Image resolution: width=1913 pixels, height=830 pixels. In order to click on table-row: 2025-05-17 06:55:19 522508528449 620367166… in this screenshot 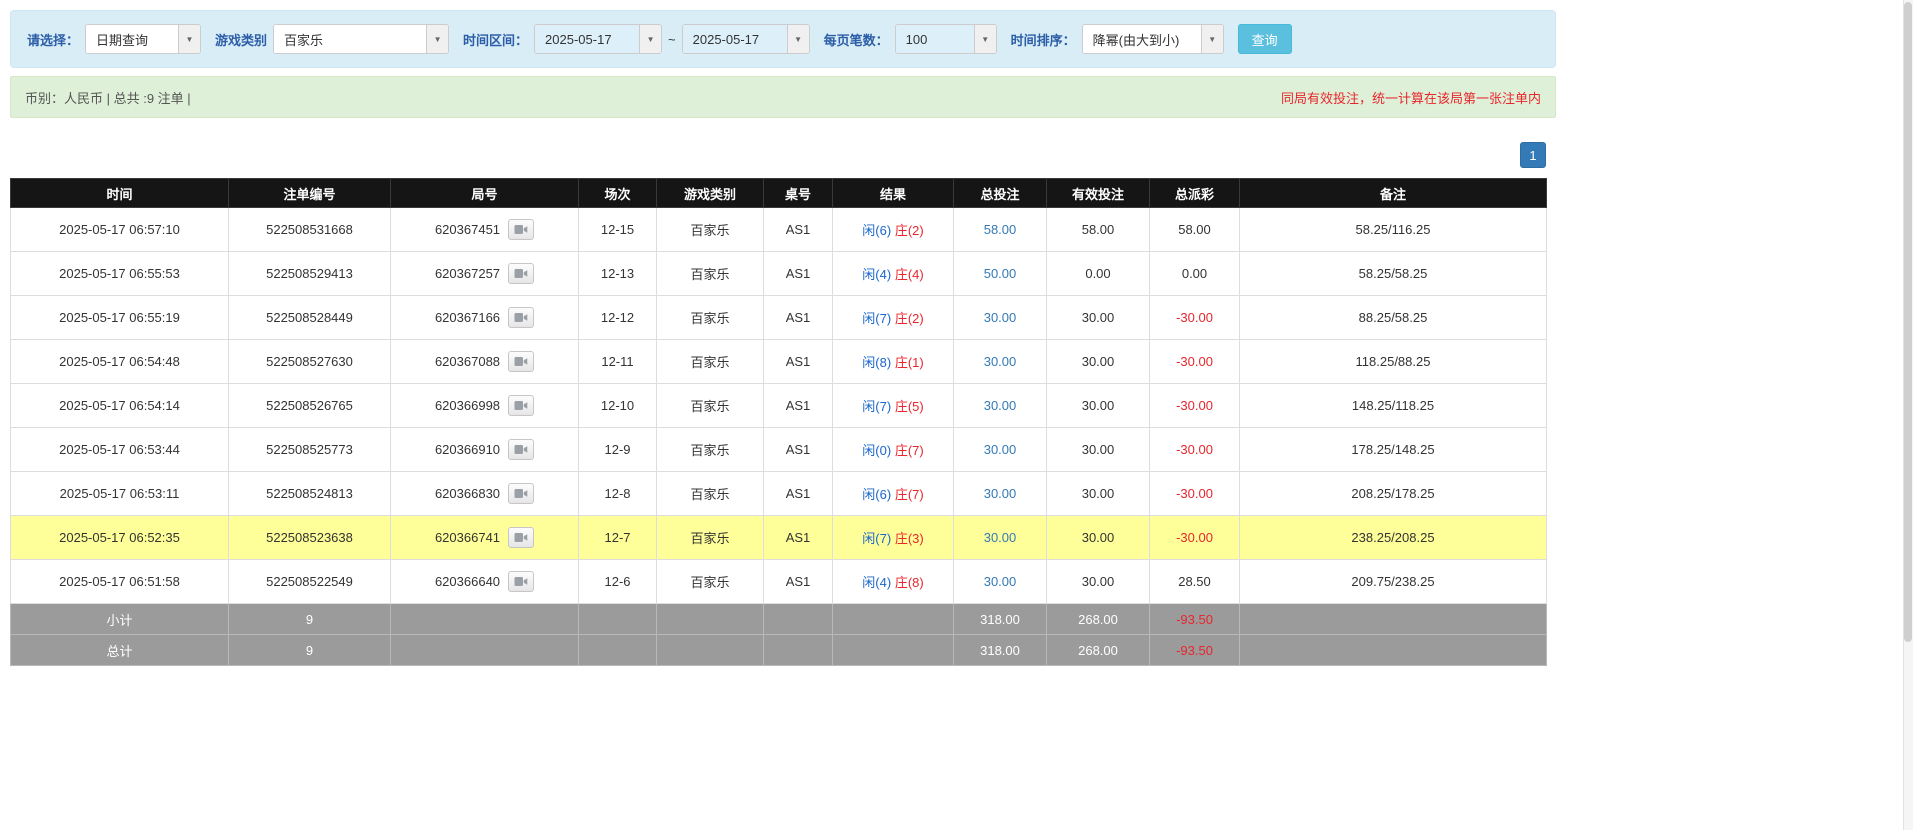, I will do `click(778, 317)`.